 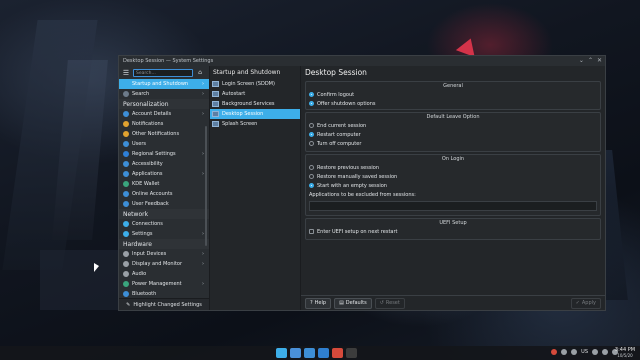 I want to click on offer-shutdown-toggle, so click(x=311, y=103).